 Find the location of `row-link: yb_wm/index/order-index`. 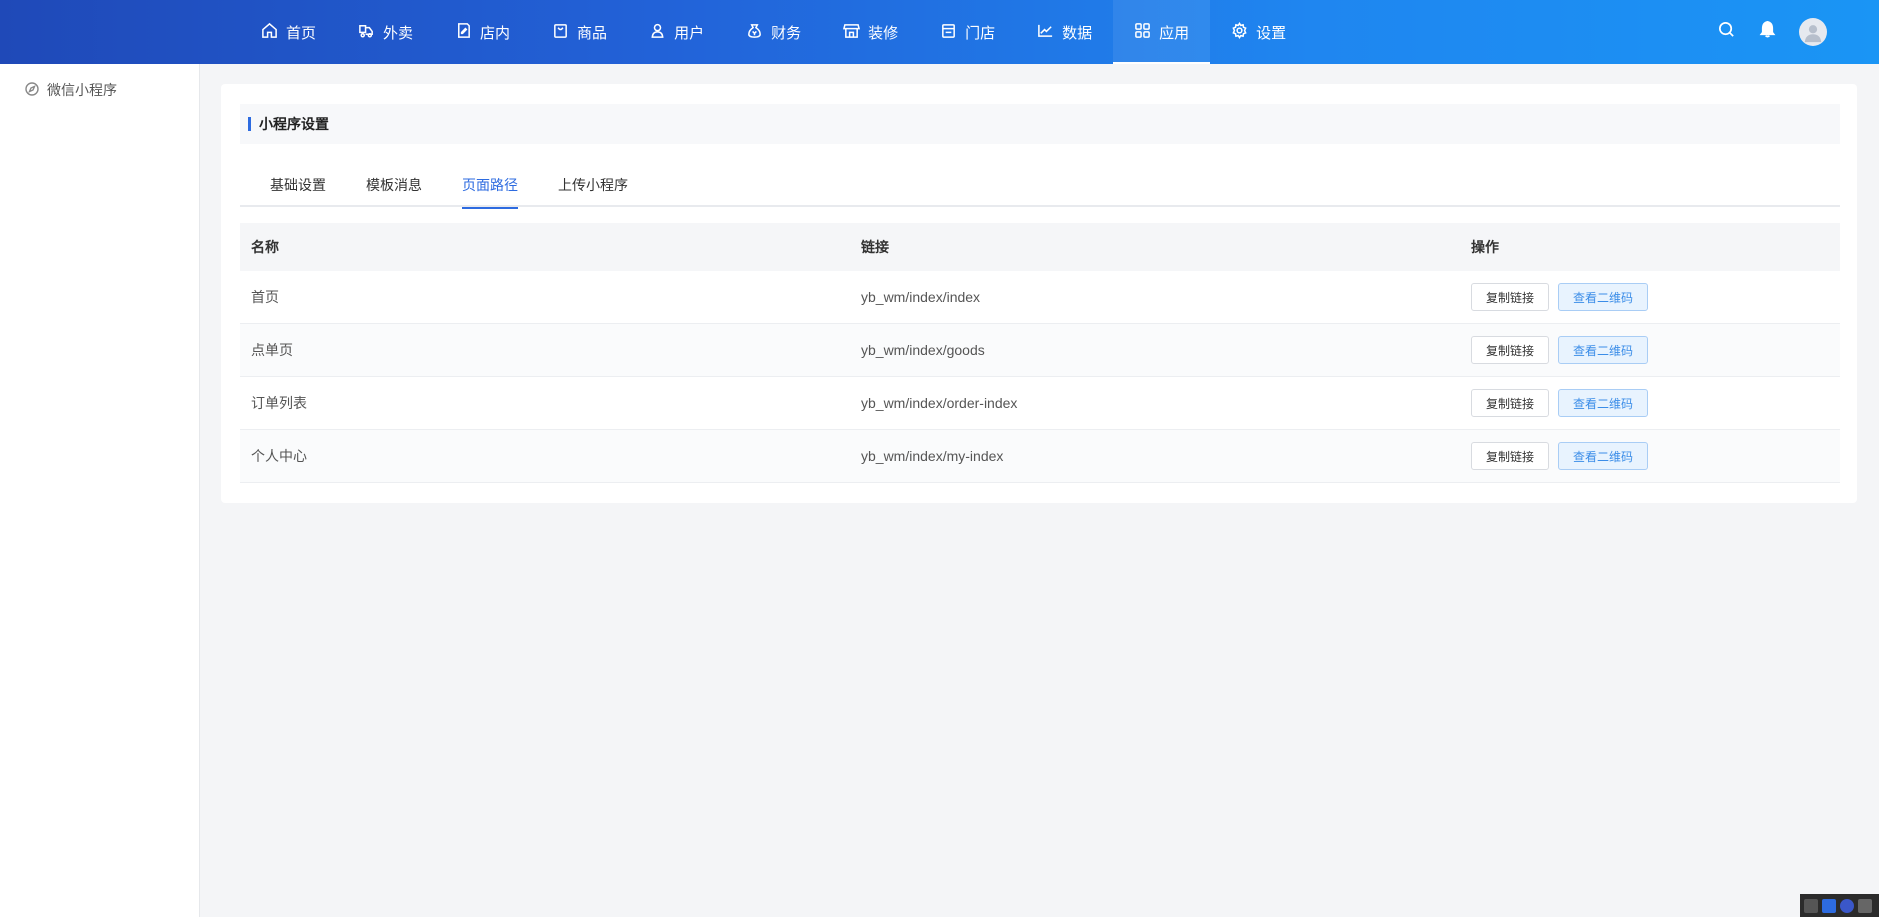

row-link: yb_wm/index/order-index is located at coordinates (939, 403).